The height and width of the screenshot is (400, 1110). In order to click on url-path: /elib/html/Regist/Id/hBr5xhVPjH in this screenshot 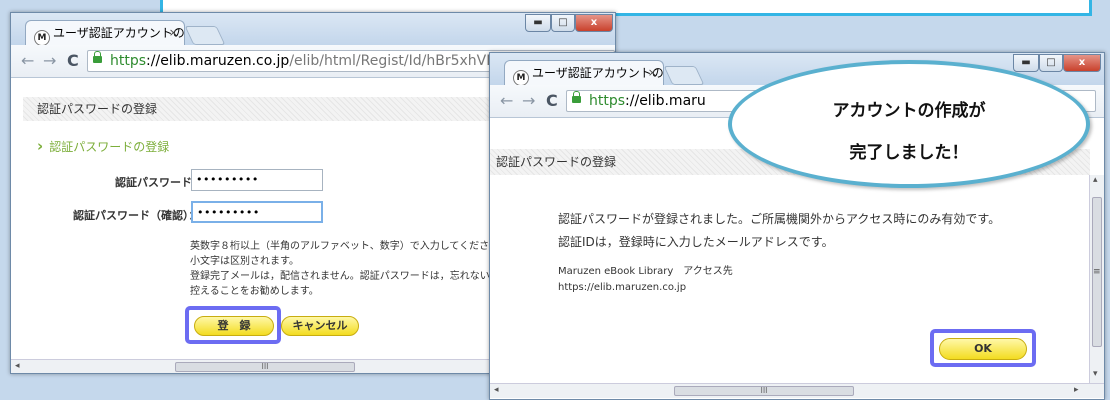, I will do `click(399, 61)`.